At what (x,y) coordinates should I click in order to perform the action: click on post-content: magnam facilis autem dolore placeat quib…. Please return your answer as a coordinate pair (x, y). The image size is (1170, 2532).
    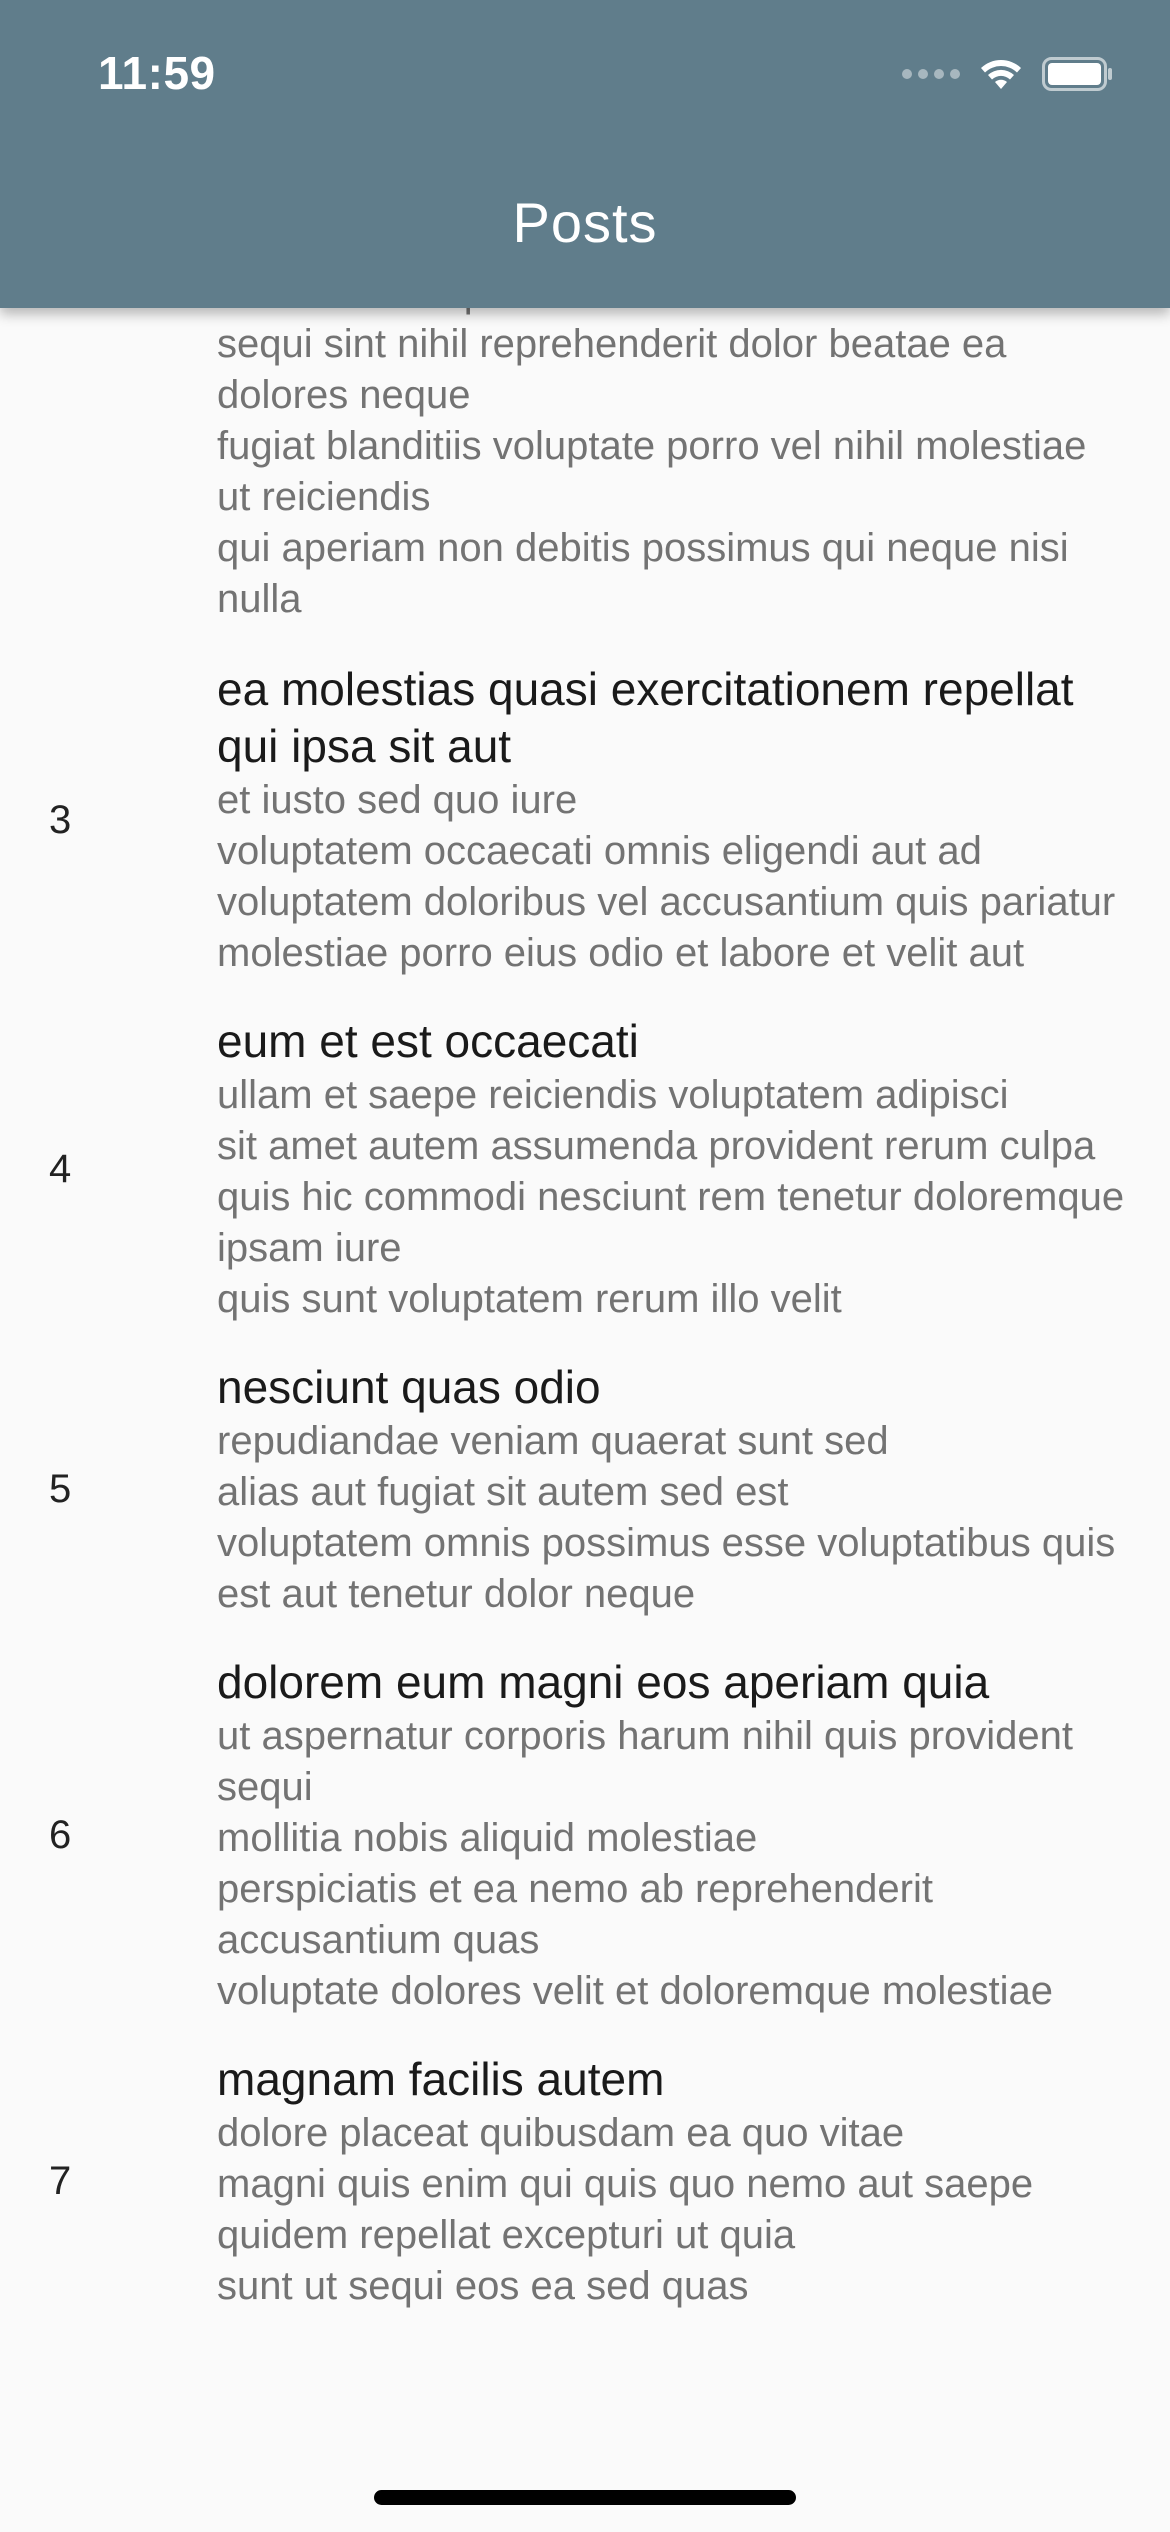
    Looking at the image, I should click on (693, 2181).